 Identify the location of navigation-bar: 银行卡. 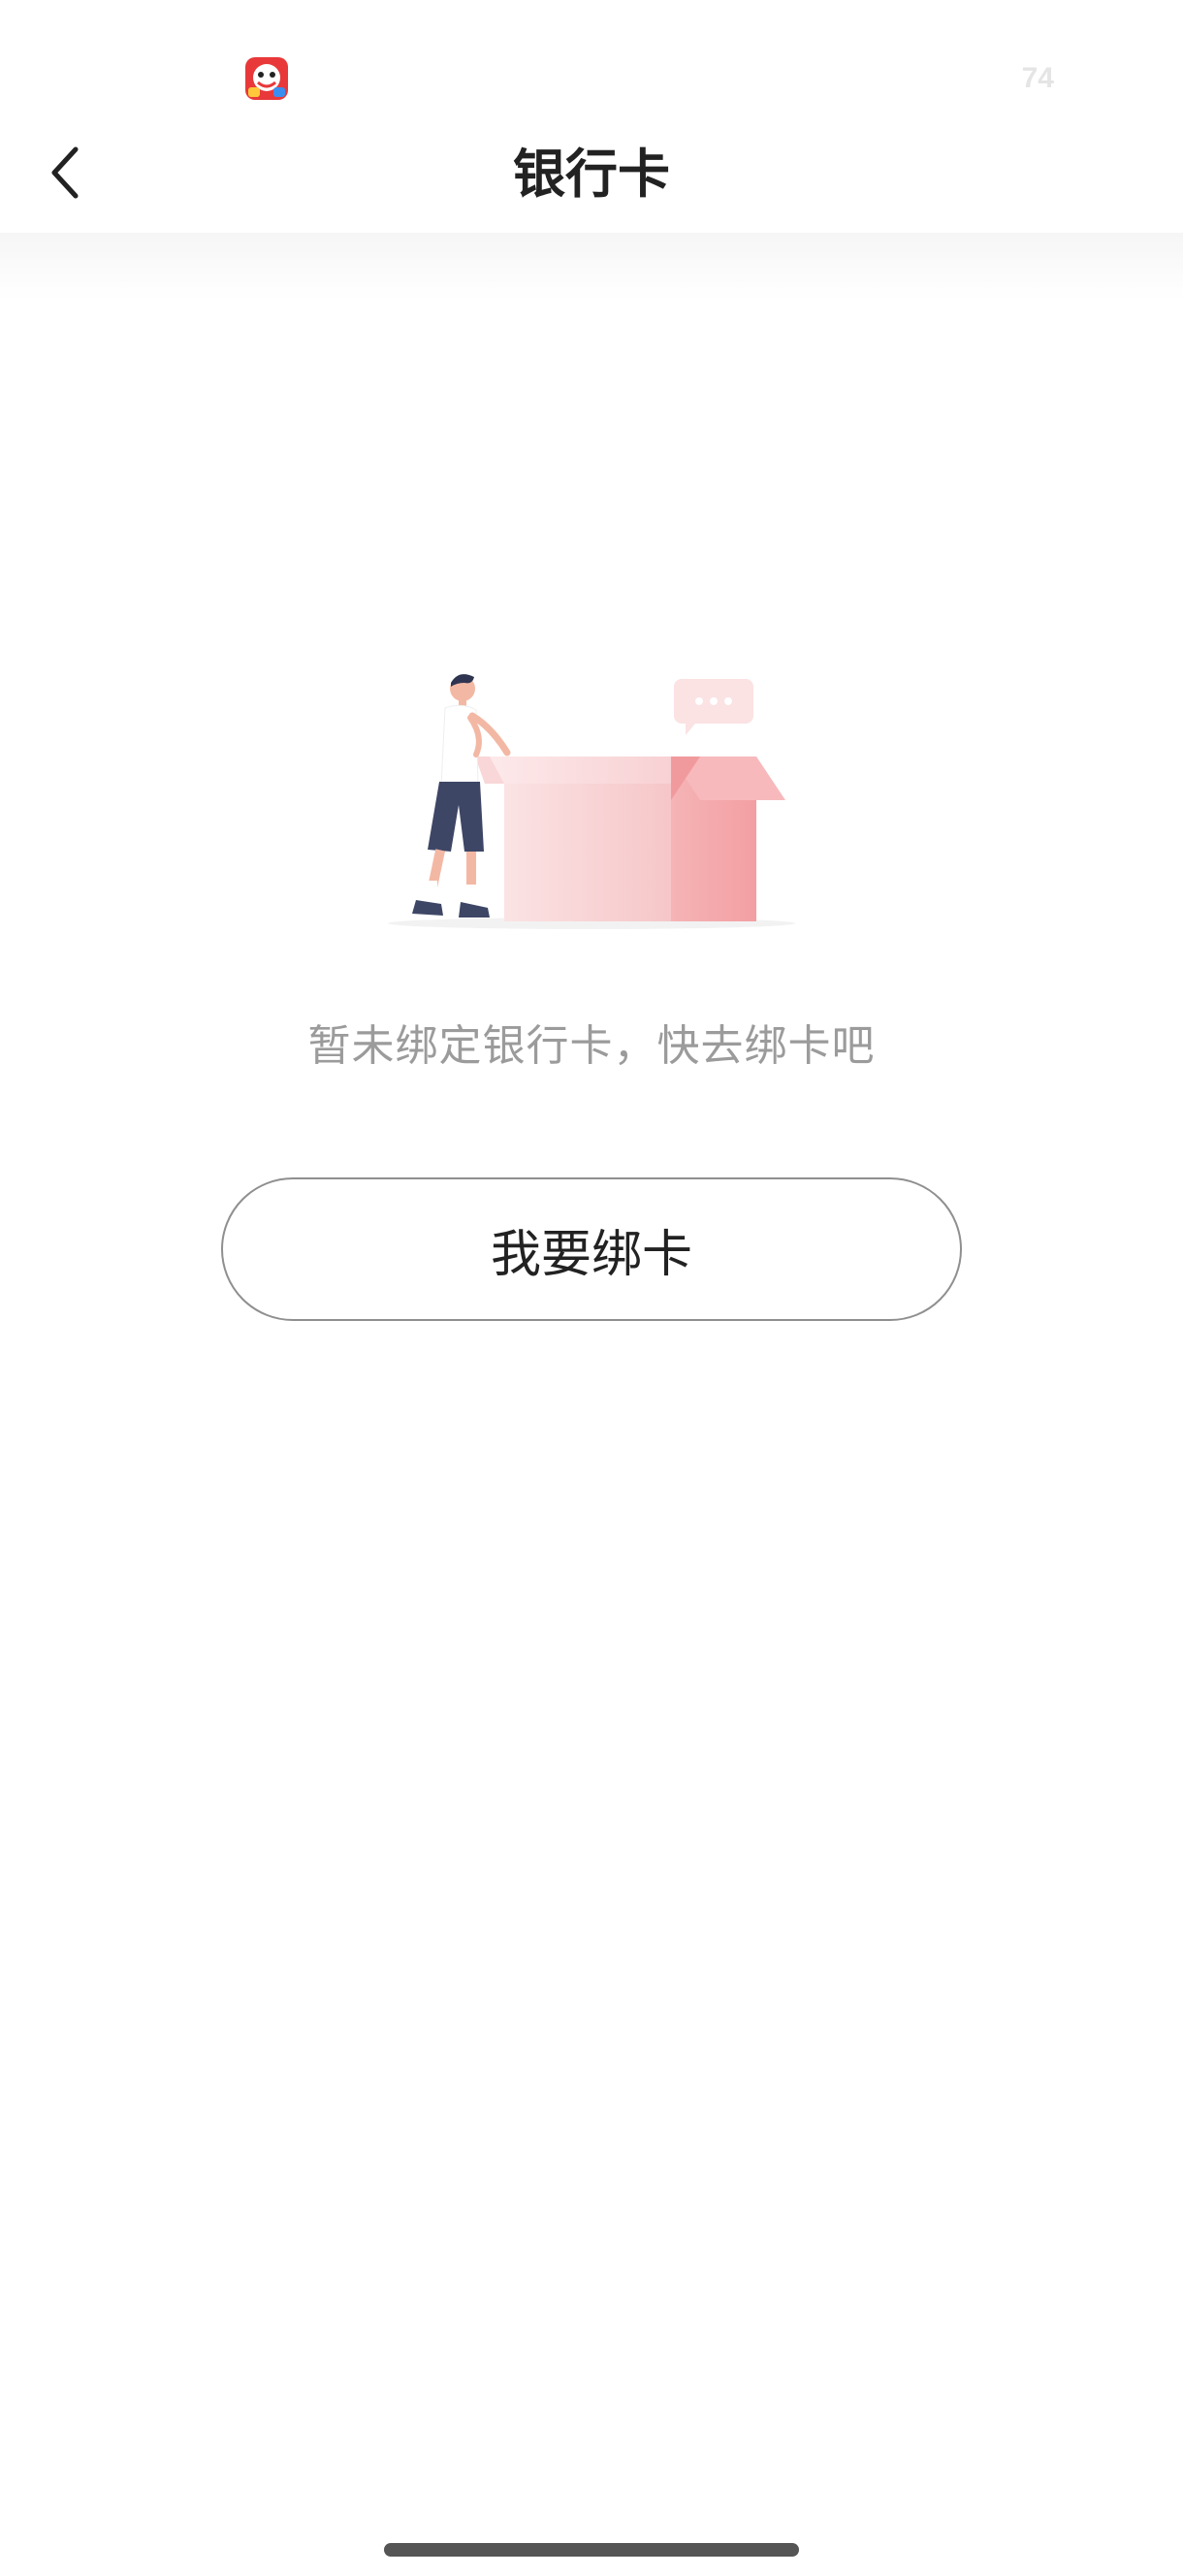
(591, 174).